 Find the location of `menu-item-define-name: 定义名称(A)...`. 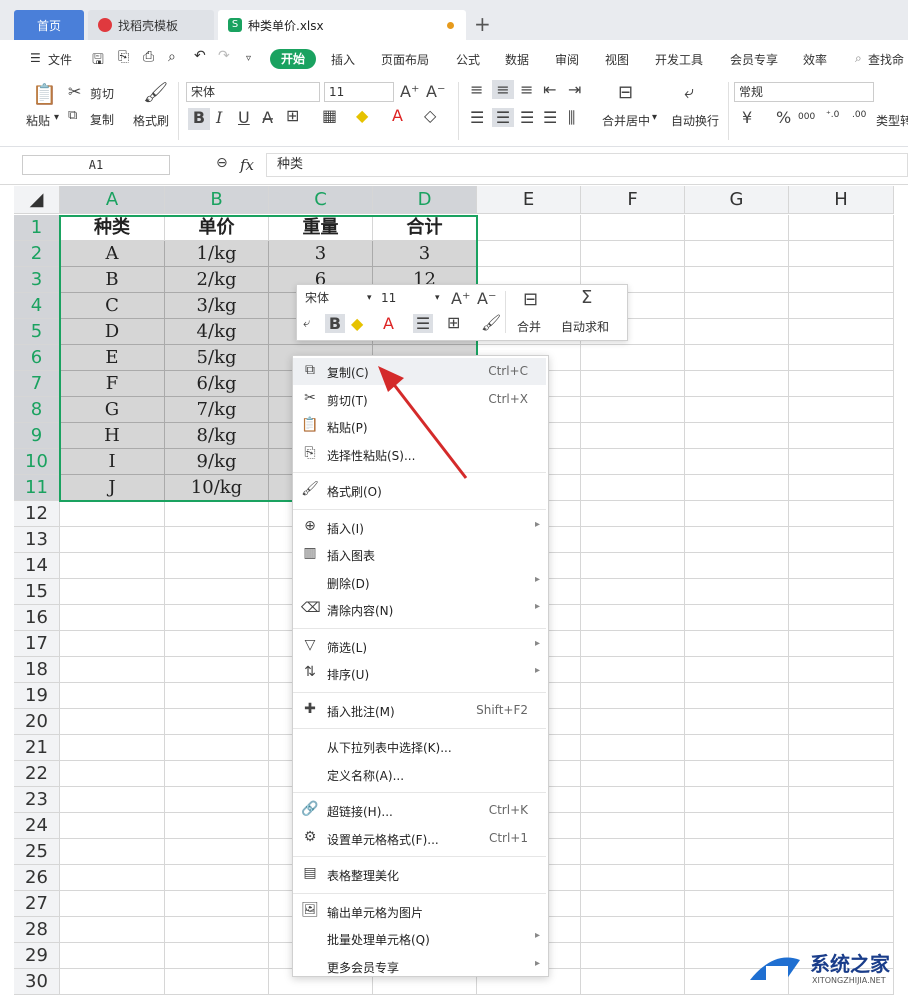

menu-item-define-name: 定义名称(A)... is located at coordinates (419, 774).